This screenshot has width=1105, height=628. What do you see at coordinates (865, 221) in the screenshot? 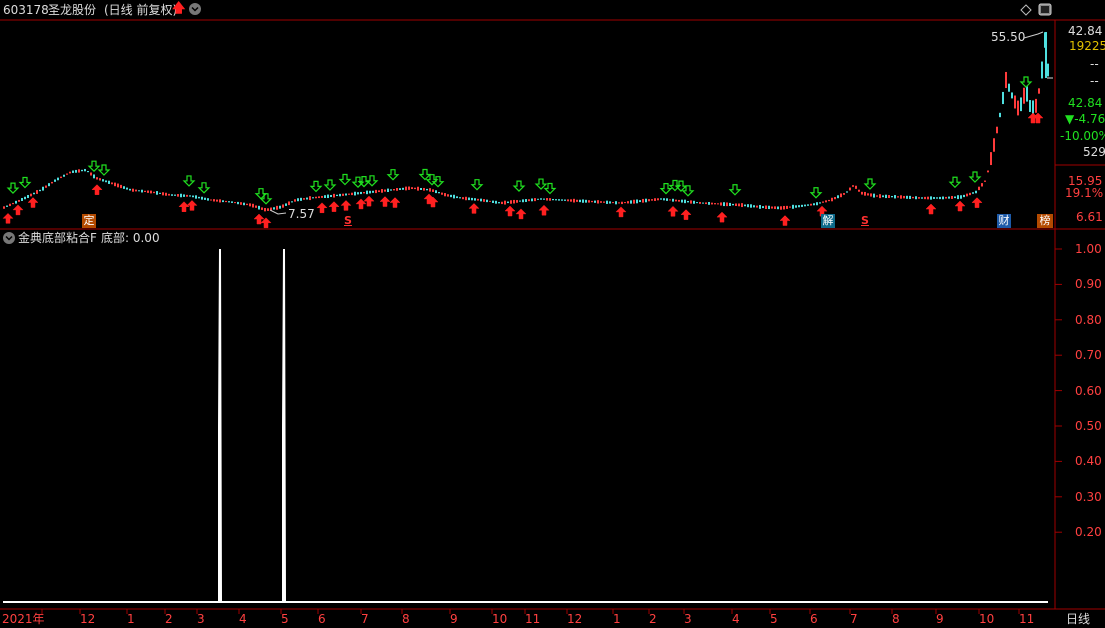
I see `event-badge-s2: S` at bounding box center [865, 221].